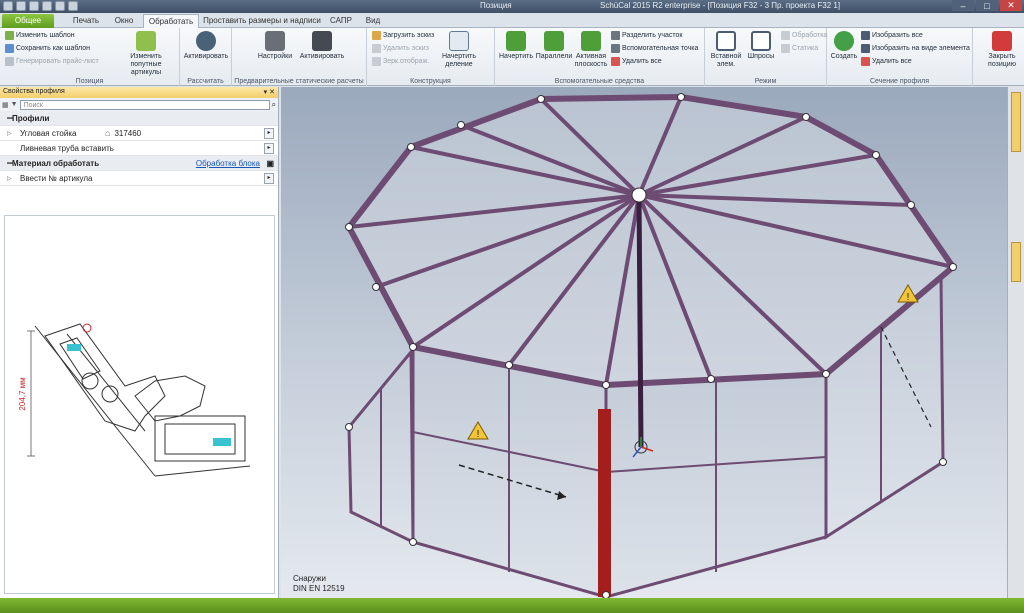  What do you see at coordinates (206, 41) in the screenshot?
I see `refresh-icon` at bounding box center [206, 41].